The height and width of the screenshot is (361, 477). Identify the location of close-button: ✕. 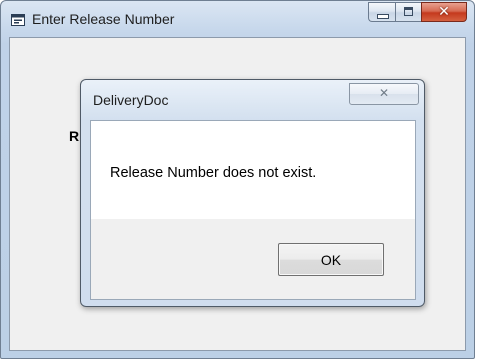
(444, 12).